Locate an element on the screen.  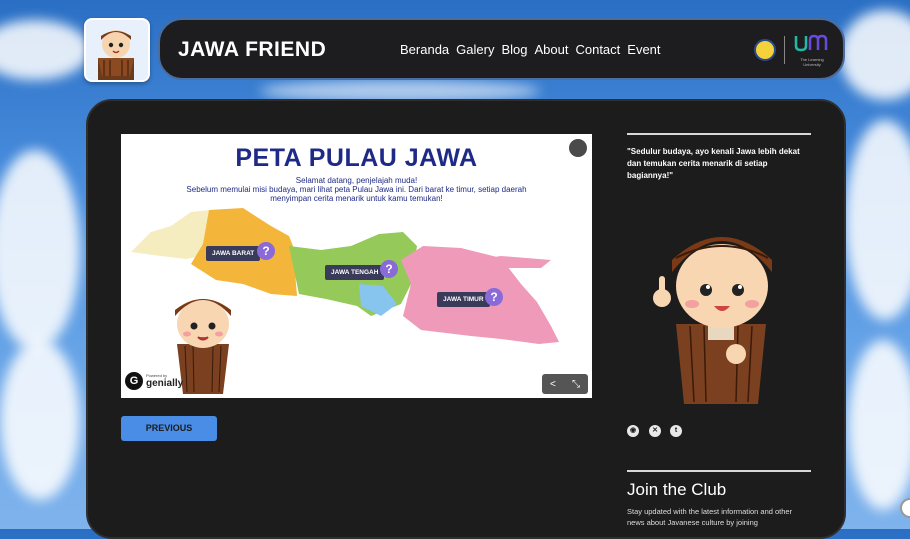
character-illustration-large is located at coordinates (712, 320).